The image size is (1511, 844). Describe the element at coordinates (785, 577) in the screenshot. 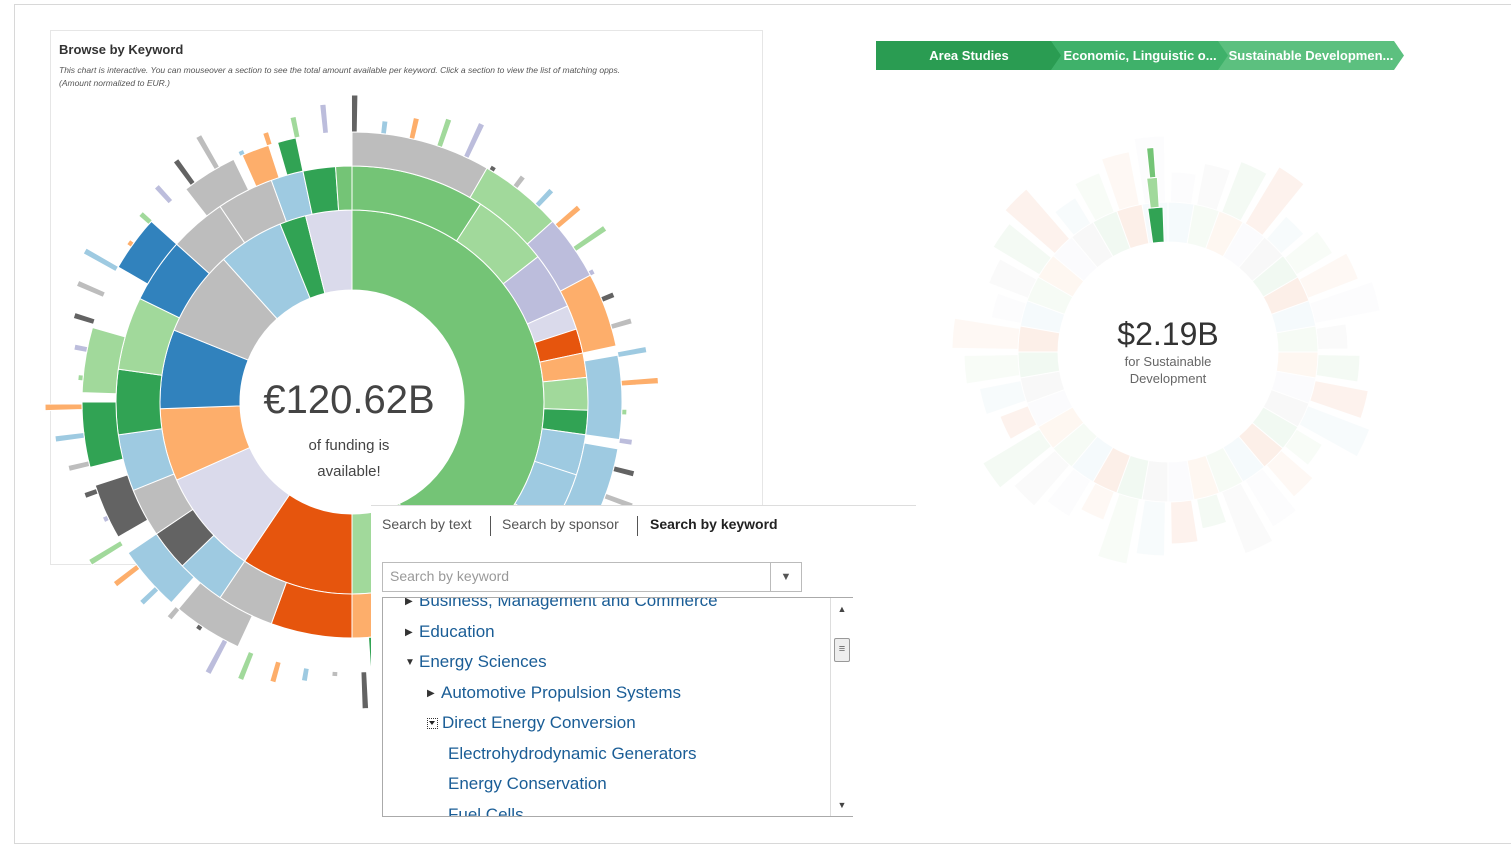

I see `chevron-down-icon: ▼` at that location.